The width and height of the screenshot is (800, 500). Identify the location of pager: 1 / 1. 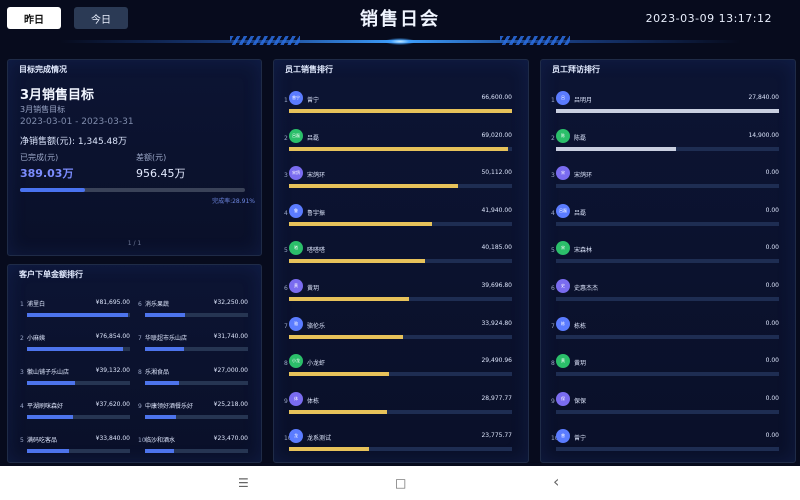
(134, 243).